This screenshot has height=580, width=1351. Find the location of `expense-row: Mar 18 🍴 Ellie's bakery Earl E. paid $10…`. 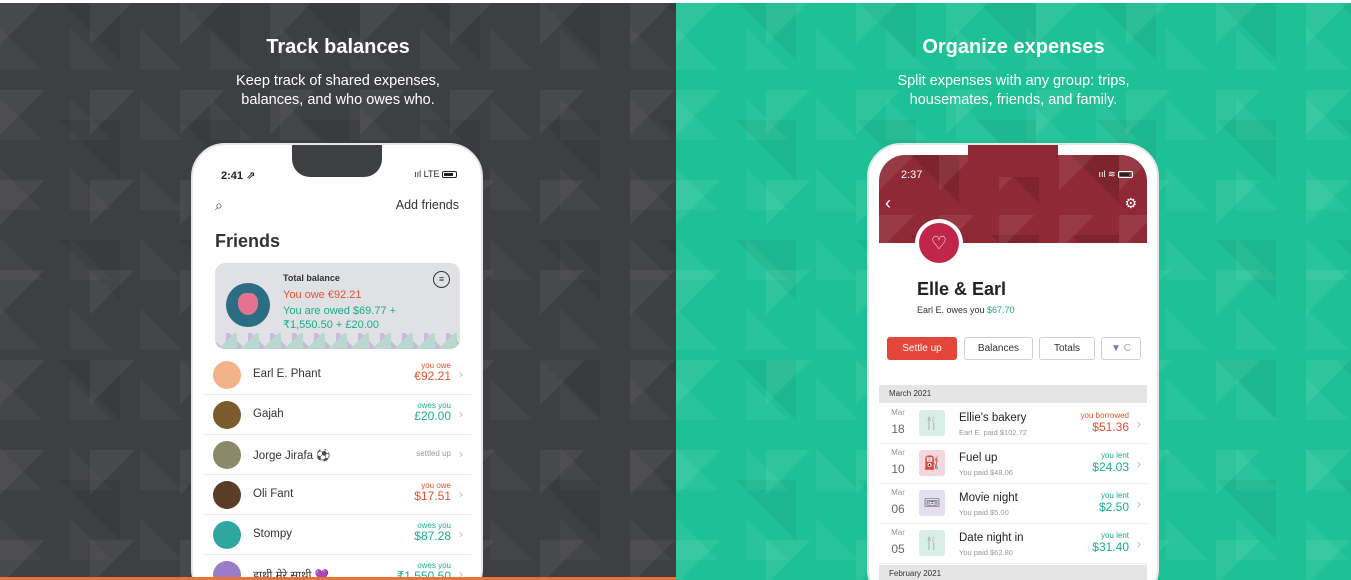

expense-row: Mar 18 🍴 Ellie's bakery Earl E. paid $10… is located at coordinates (1013, 424).